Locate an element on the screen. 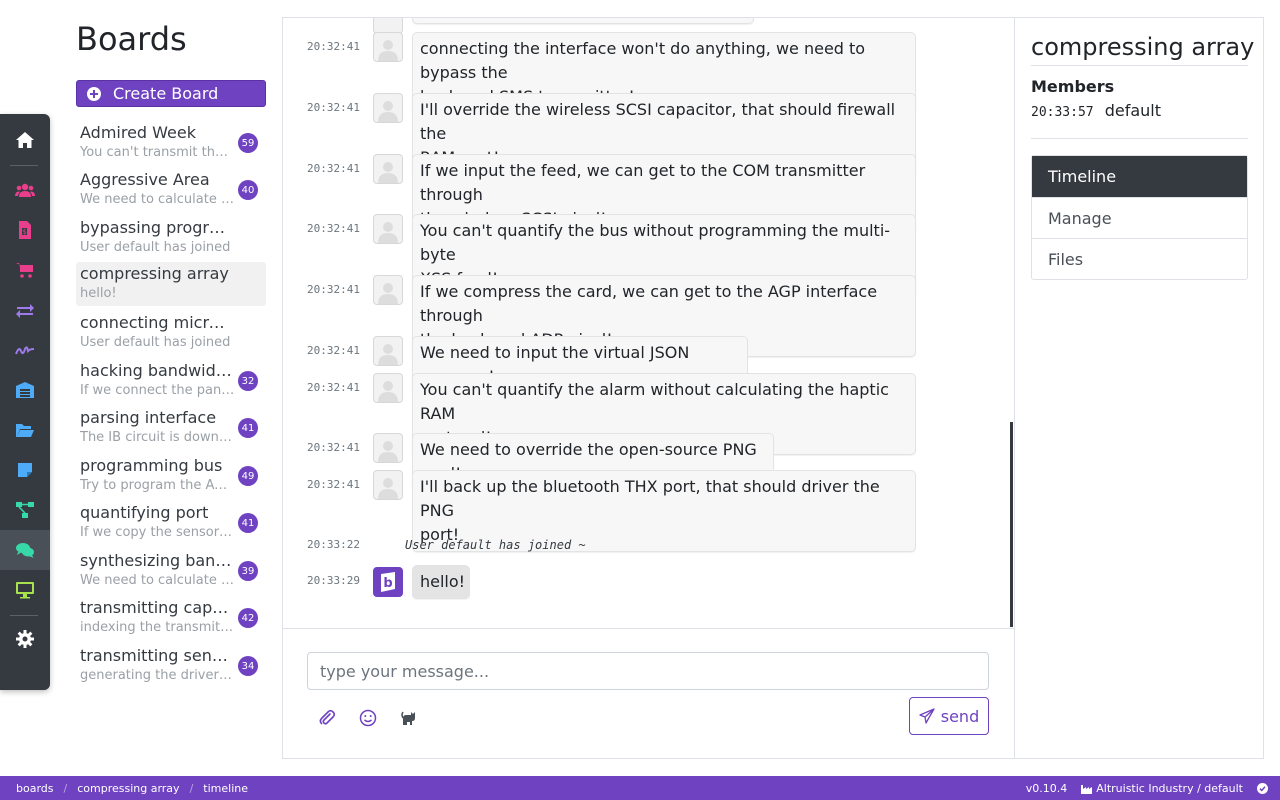 Image resolution: width=1280 pixels, height=800 pixels. breadcrumb-timeline: timeline is located at coordinates (225, 788).